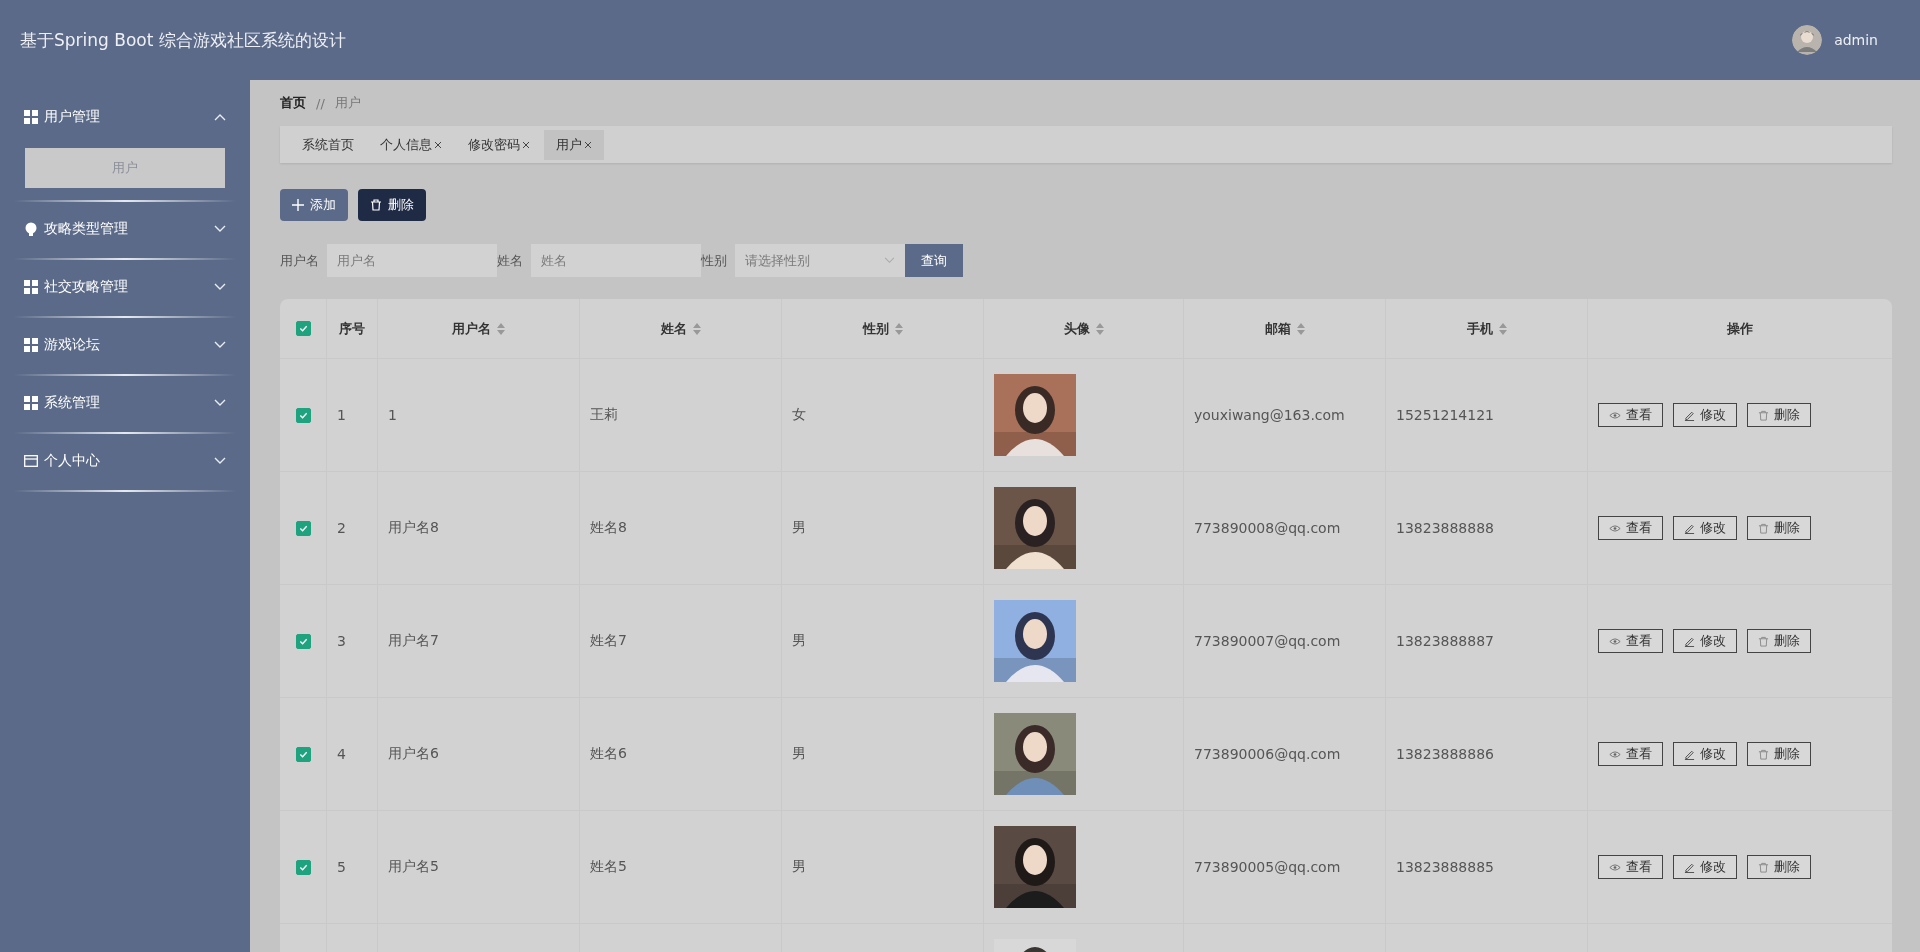 This screenshot has height=952, width=1920. I want to click on table-cell: 女, so click(799, 415).